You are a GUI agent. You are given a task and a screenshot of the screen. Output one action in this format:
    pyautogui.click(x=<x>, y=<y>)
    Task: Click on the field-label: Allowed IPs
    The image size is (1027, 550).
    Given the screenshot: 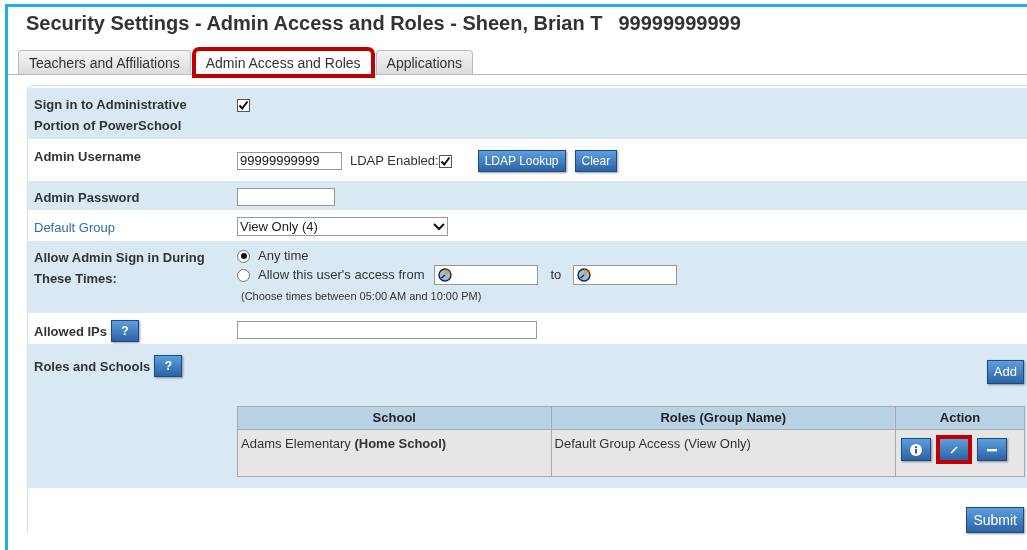 What is the action you would take?
    pyautogui.click(x=70, y=331)
    